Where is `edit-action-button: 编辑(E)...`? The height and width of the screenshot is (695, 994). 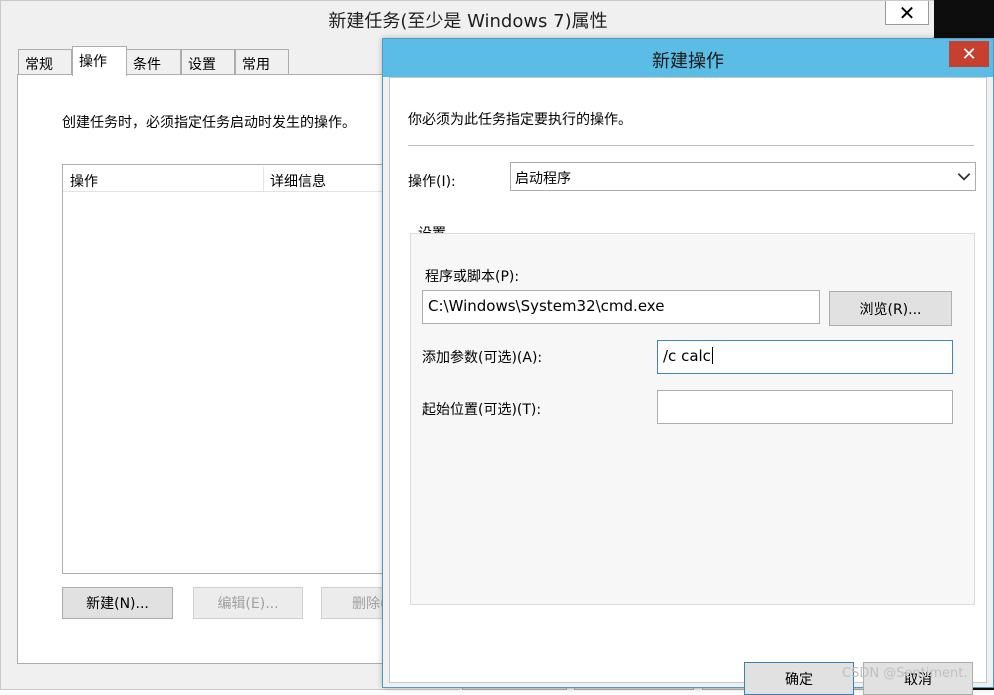
edit-action-button: 编辑(E)... is located at coordinates (248, 603).